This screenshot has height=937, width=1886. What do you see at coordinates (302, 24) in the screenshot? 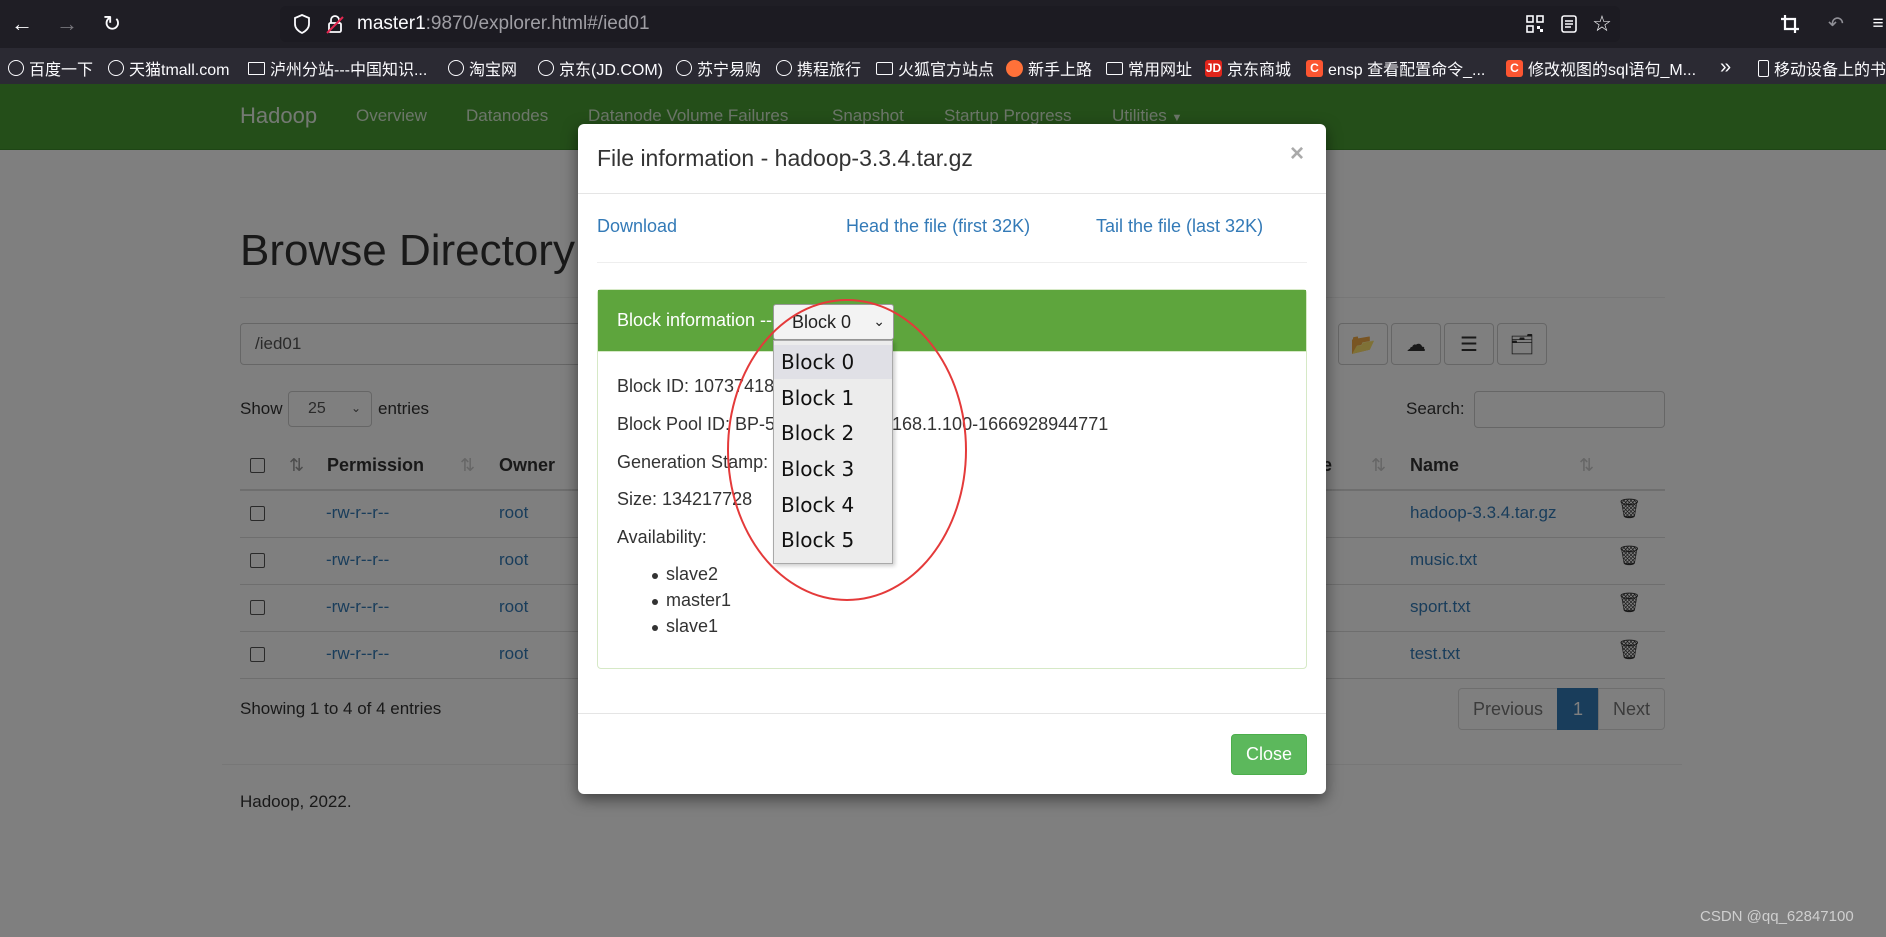
I see `shield-icon` at bounding box center [302, 24].